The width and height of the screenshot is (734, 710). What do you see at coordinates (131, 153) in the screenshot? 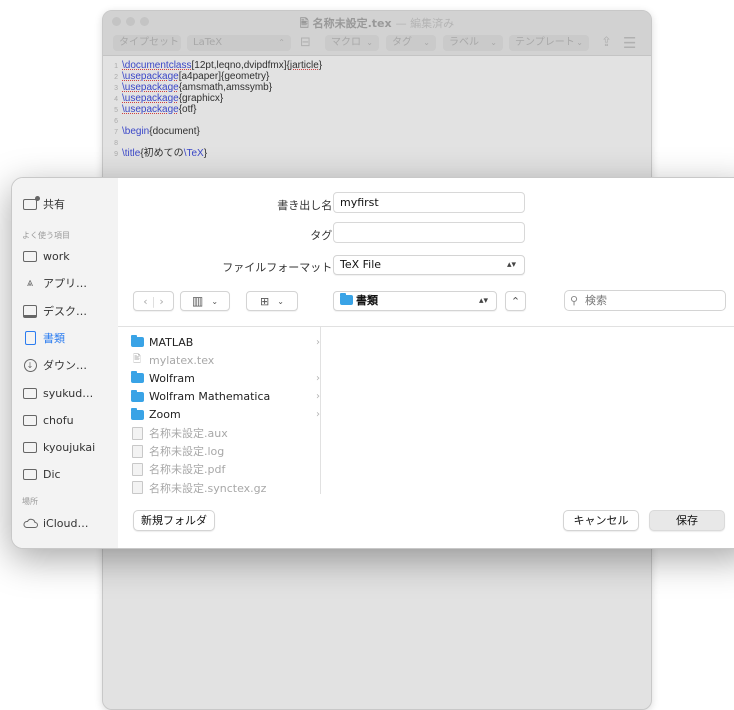
I see `latex-command: \title` at bounding box center [131, 153].